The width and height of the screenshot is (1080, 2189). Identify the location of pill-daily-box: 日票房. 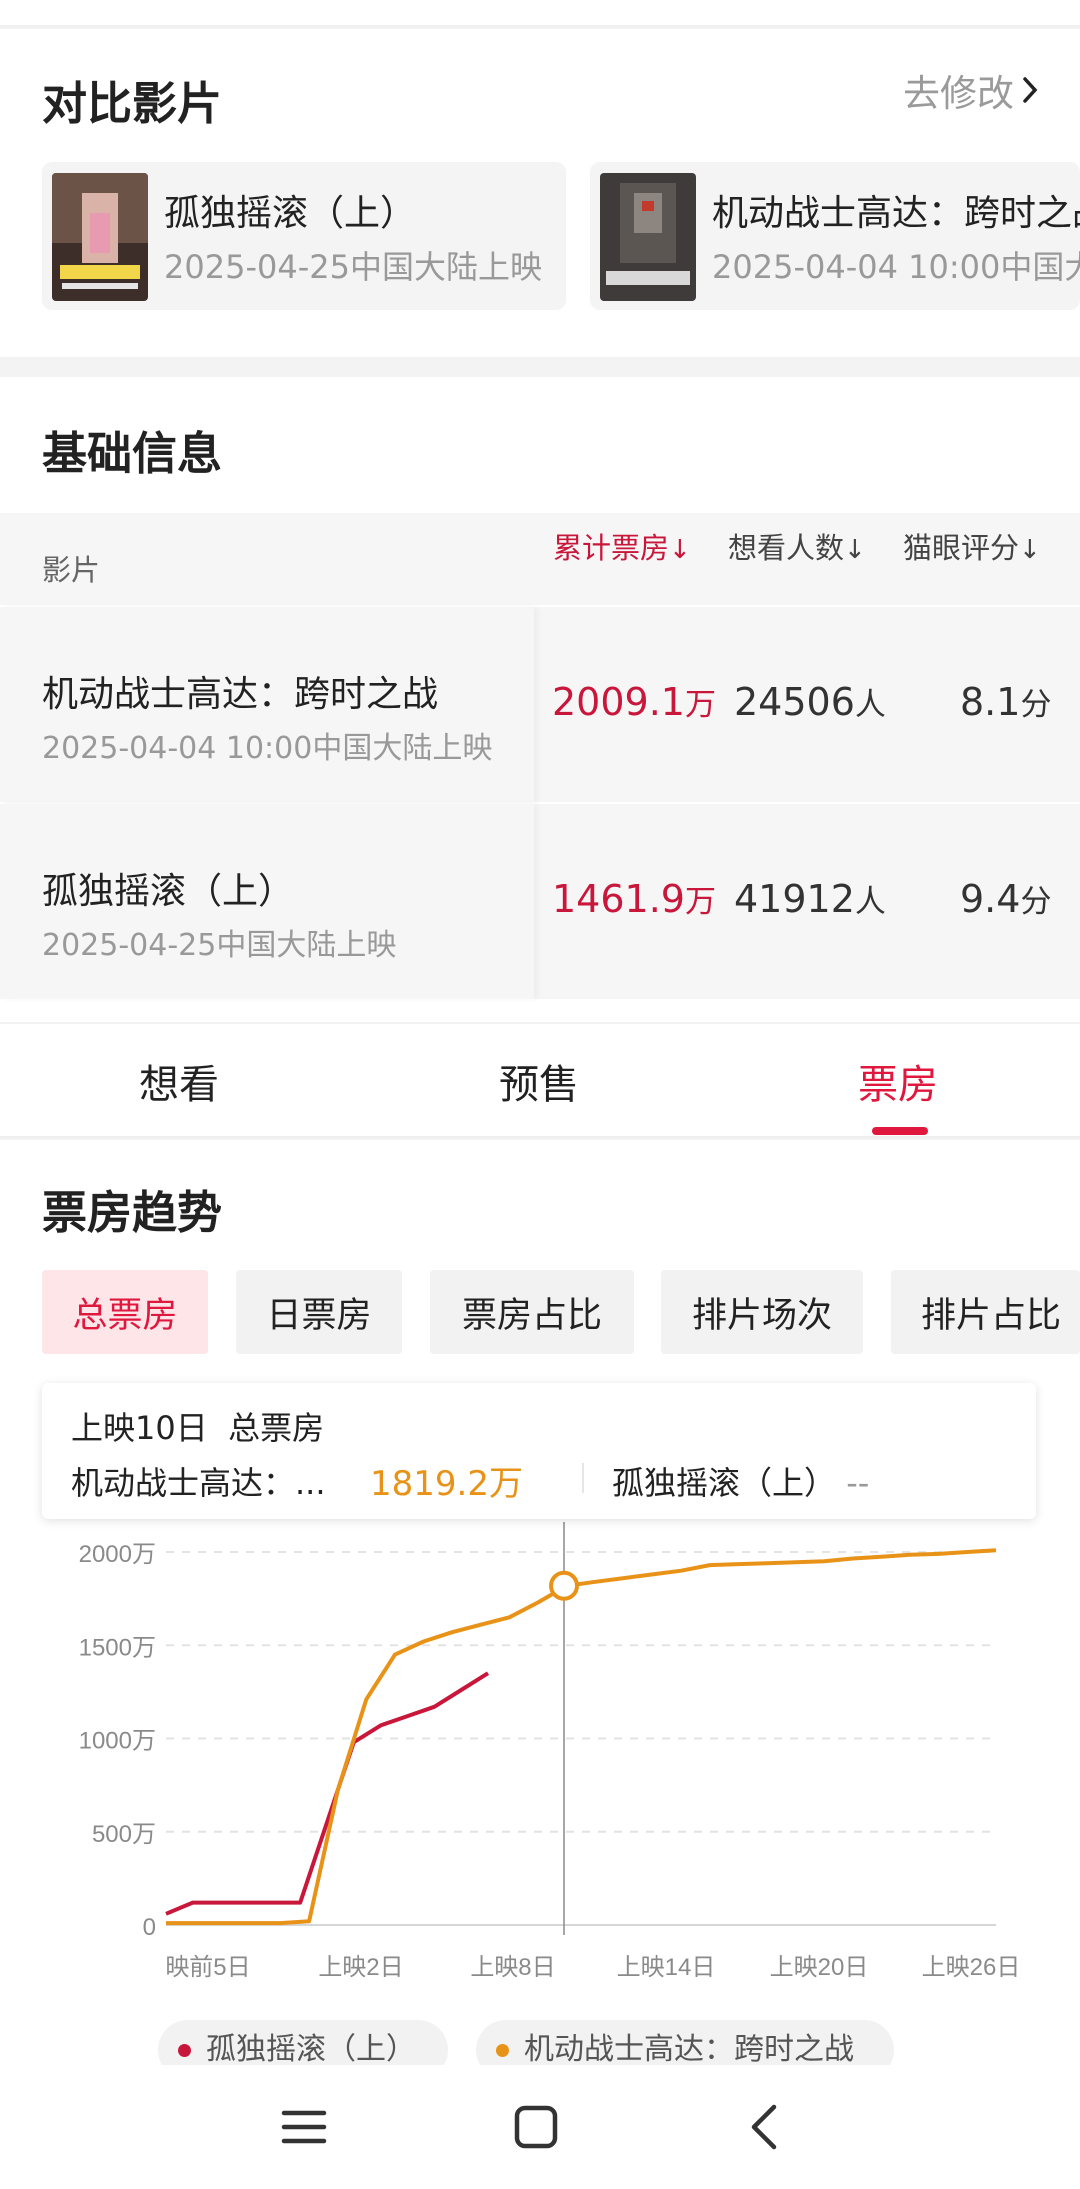
(319, 1312).